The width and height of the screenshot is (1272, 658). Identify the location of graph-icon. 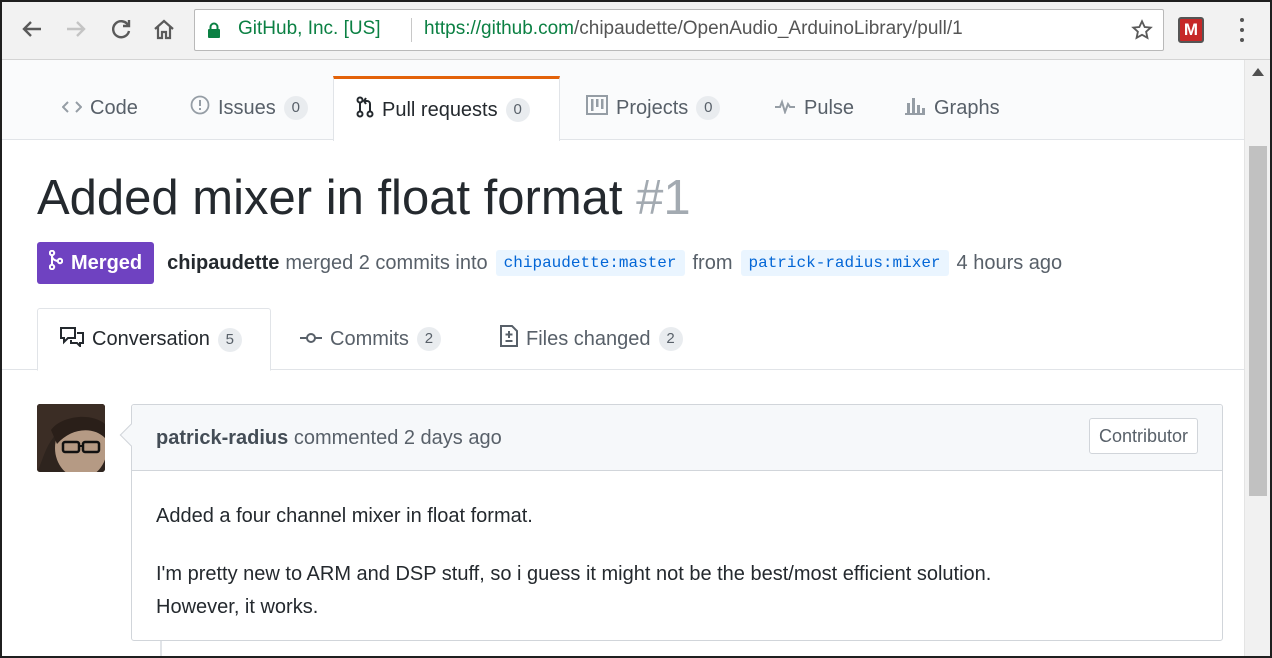
(915, 108).